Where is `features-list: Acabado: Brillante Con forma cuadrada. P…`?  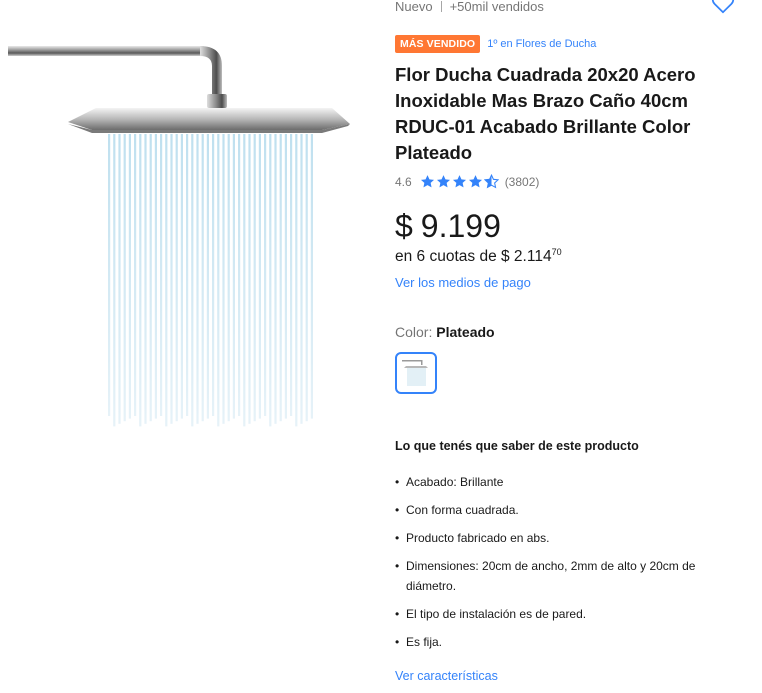 features-list: Acabado: Brillante Con forma cuadrada. P… is located at coordinates (567, 566).